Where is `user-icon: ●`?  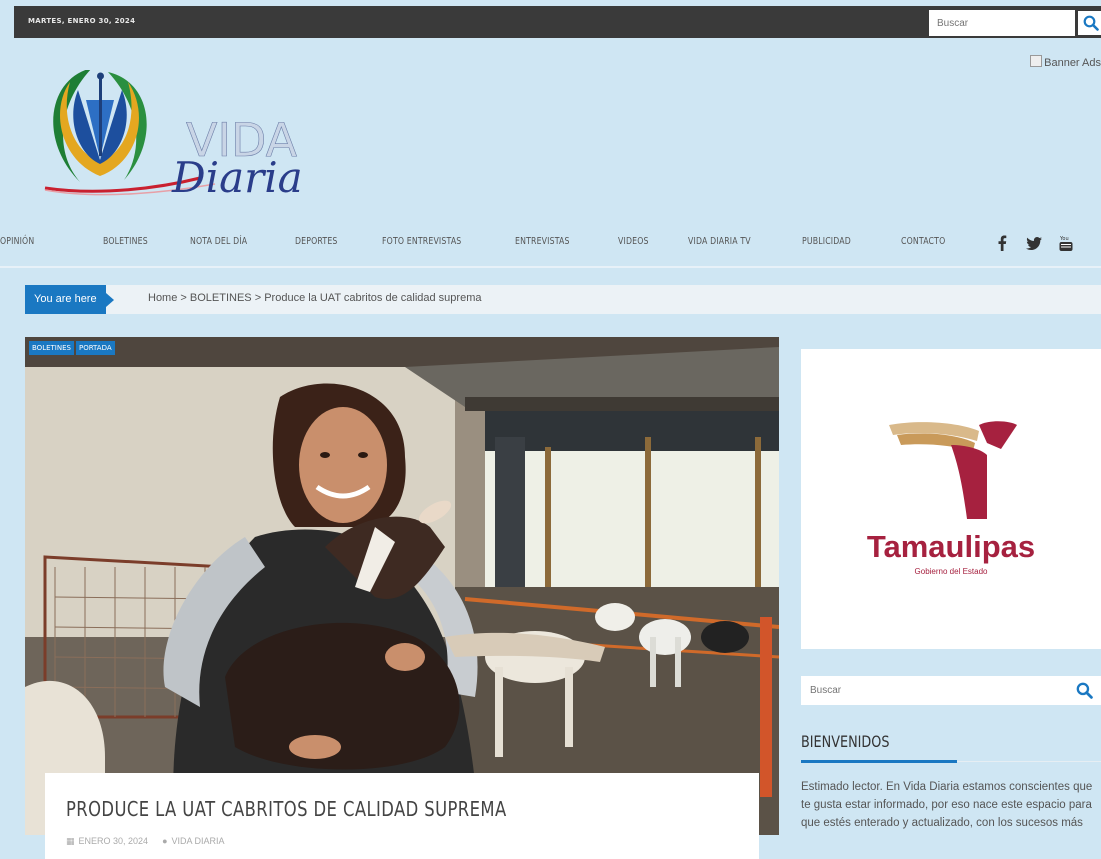 user-icon: ● is located at coordinates (165, 841).